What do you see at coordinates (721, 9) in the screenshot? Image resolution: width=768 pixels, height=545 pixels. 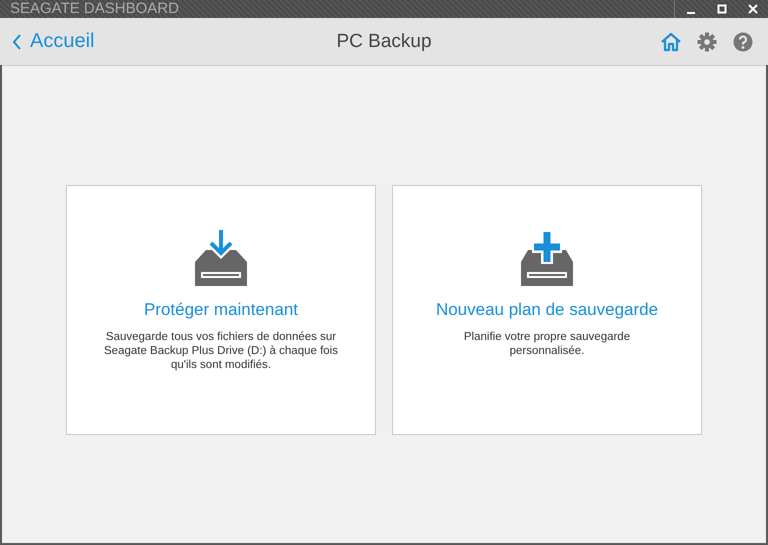 I see `maximize-icon` at bounding box center [721, 9].